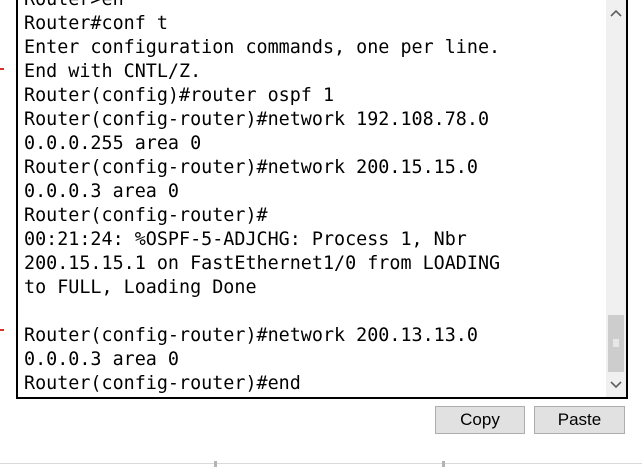 Image resolution: width=642 pixels, height=467 pixels. I want to click on chevron-down-icon, so click(616, 384).